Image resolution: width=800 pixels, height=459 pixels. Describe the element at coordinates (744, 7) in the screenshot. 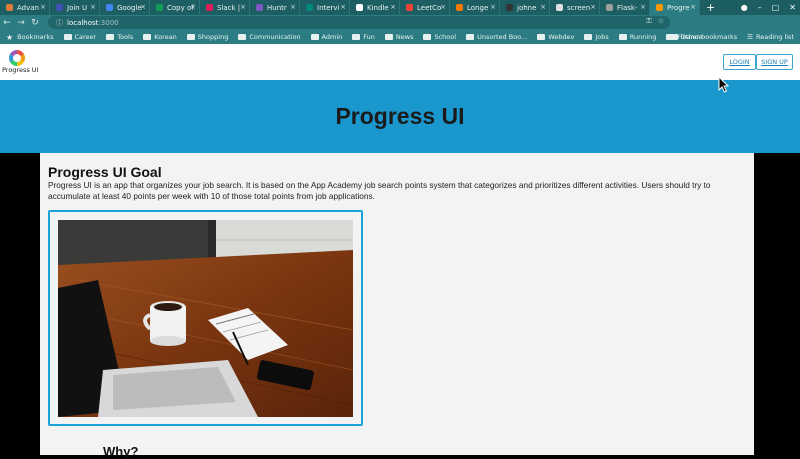

I see `tab-search-icon: ●` at that location.